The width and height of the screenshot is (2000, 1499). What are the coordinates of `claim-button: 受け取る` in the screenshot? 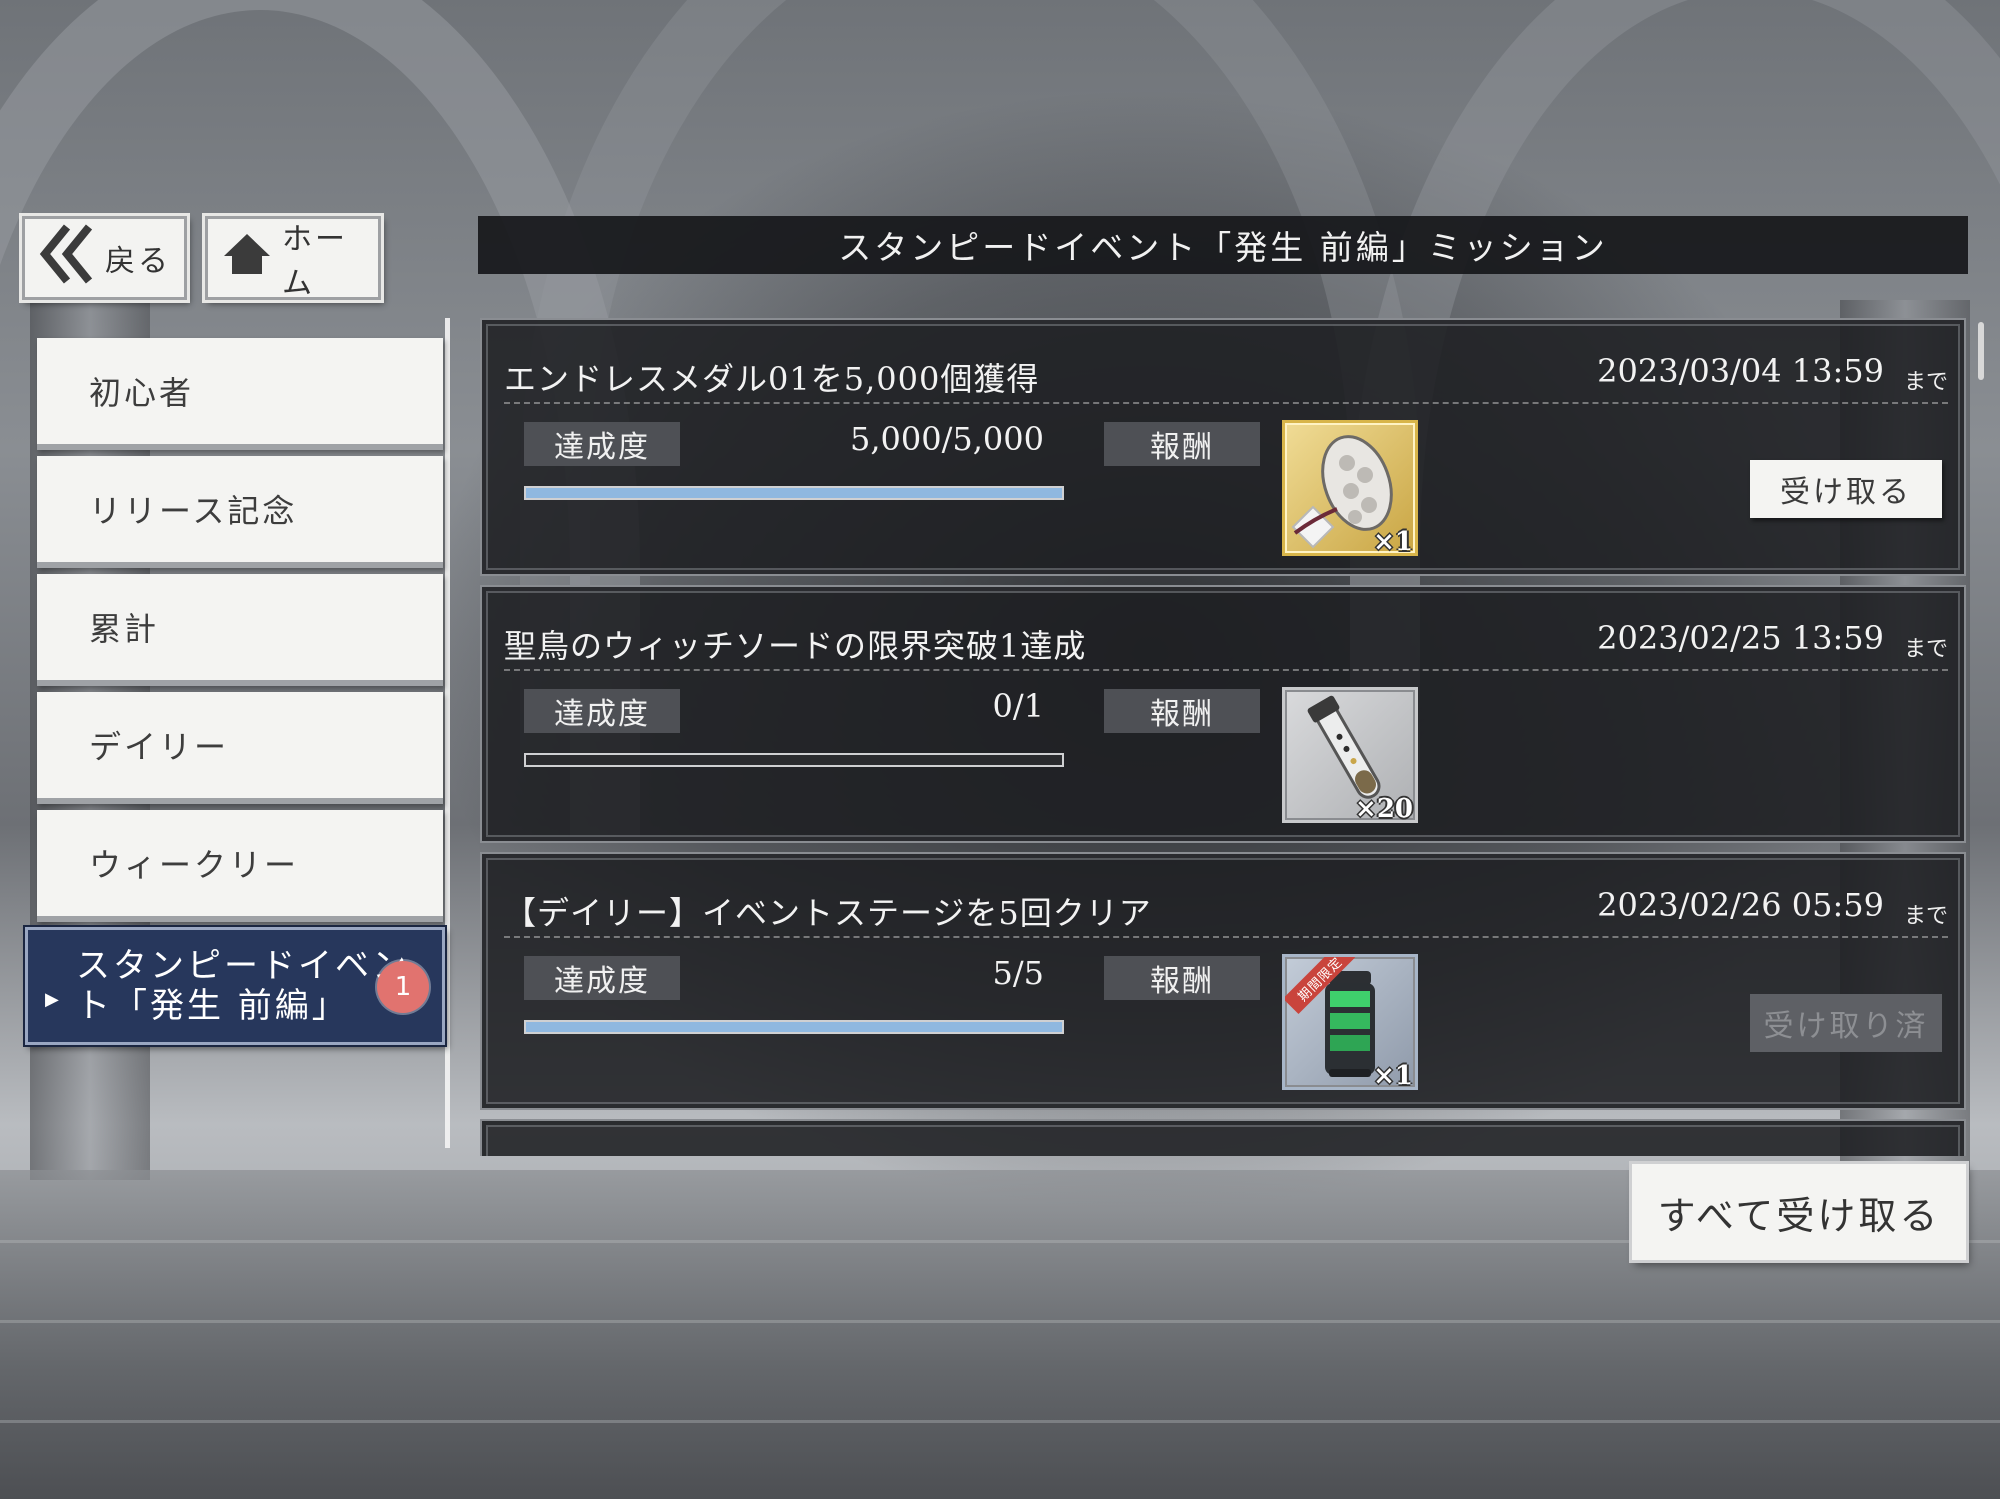 It's located at (1846, 489).